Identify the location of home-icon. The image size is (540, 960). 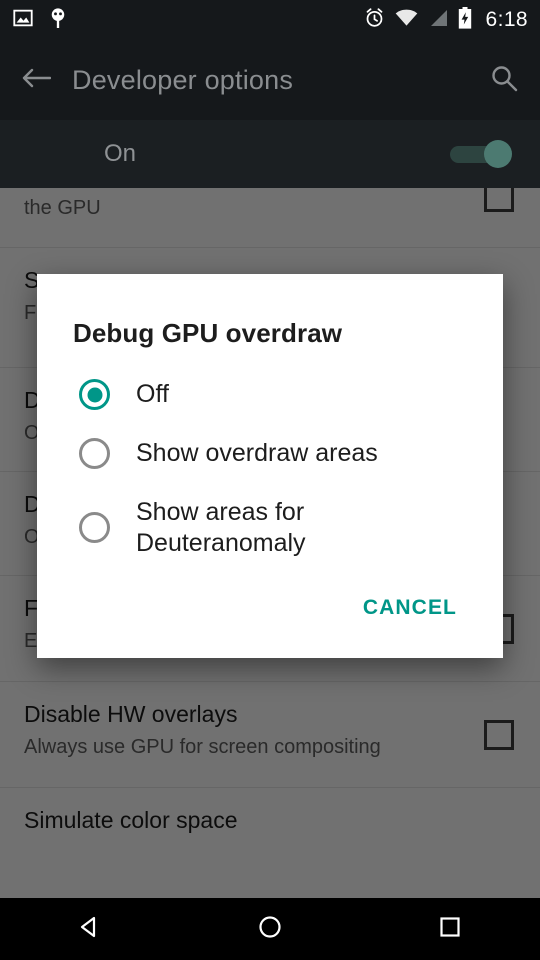
(270, 929).